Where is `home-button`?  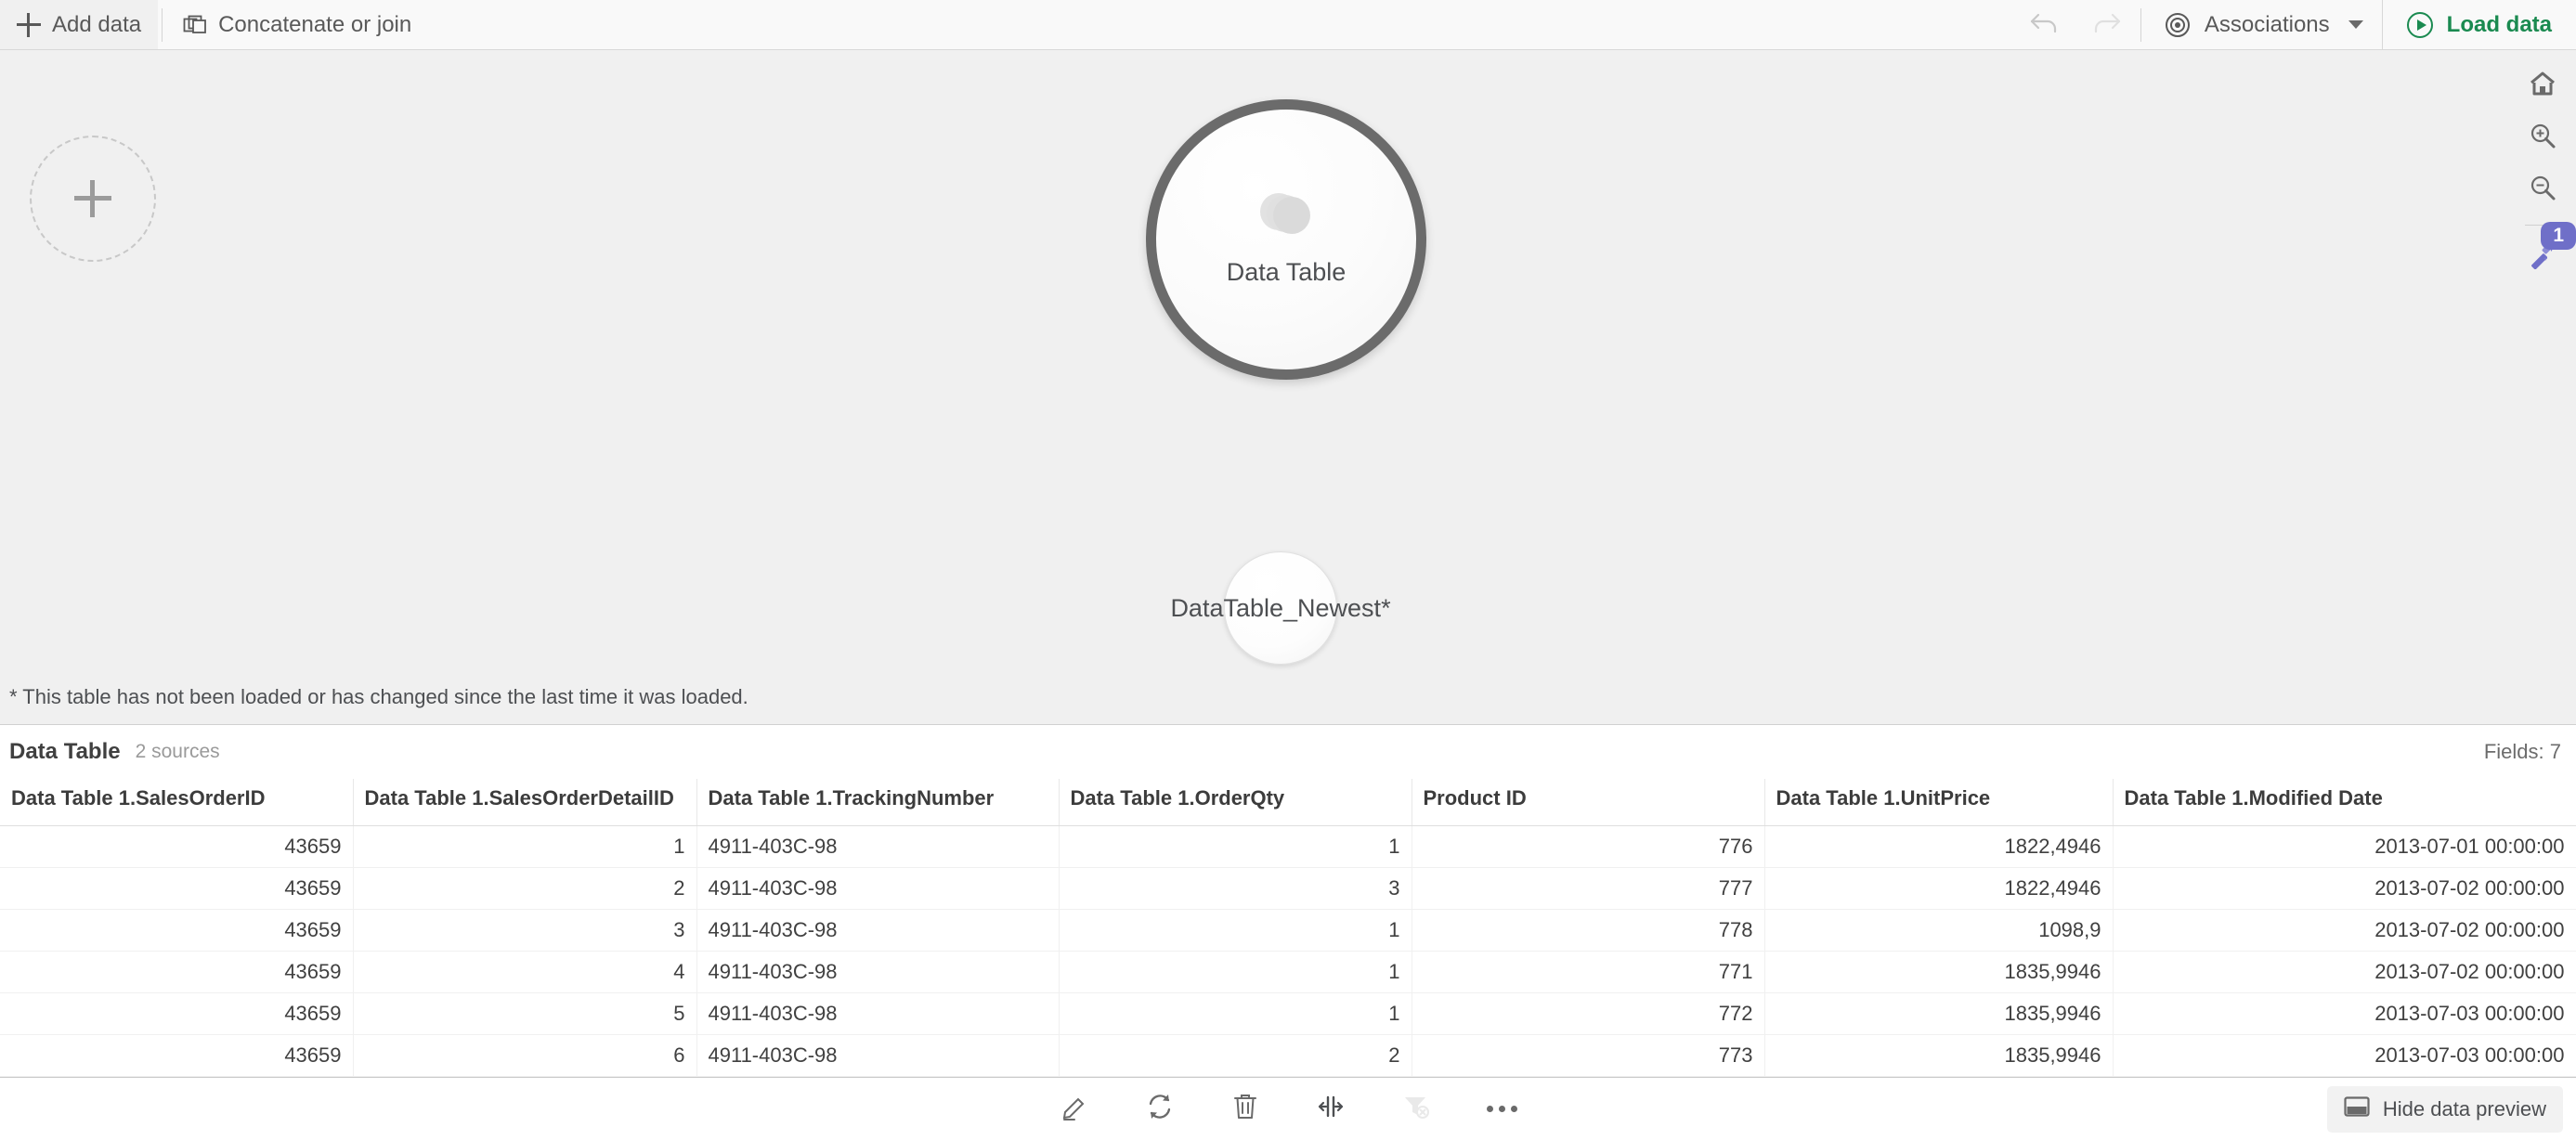
home-button is located at coordinates (2542, 85).